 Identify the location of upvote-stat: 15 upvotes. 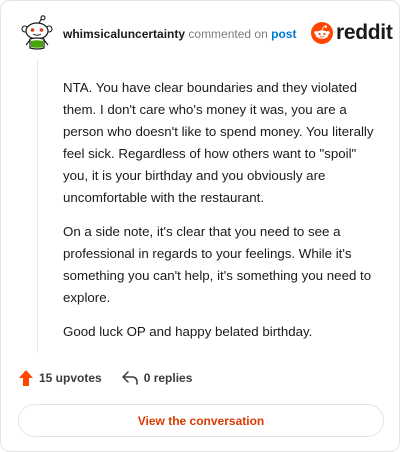
(60, 378).